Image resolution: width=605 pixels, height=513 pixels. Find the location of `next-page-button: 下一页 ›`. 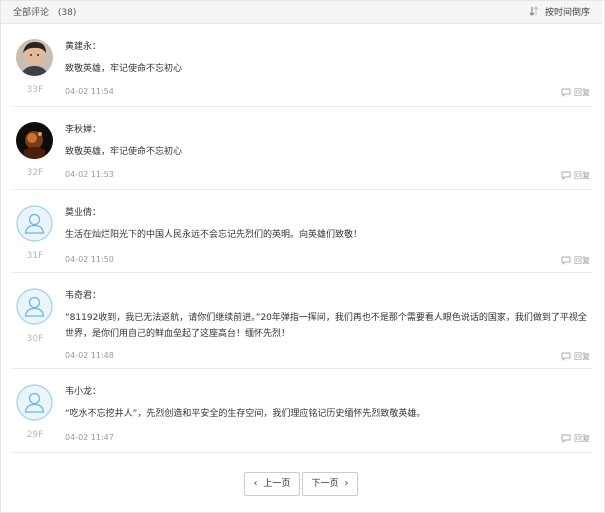

next-page-button: 下一页 › is located at coordinates (330, 484).